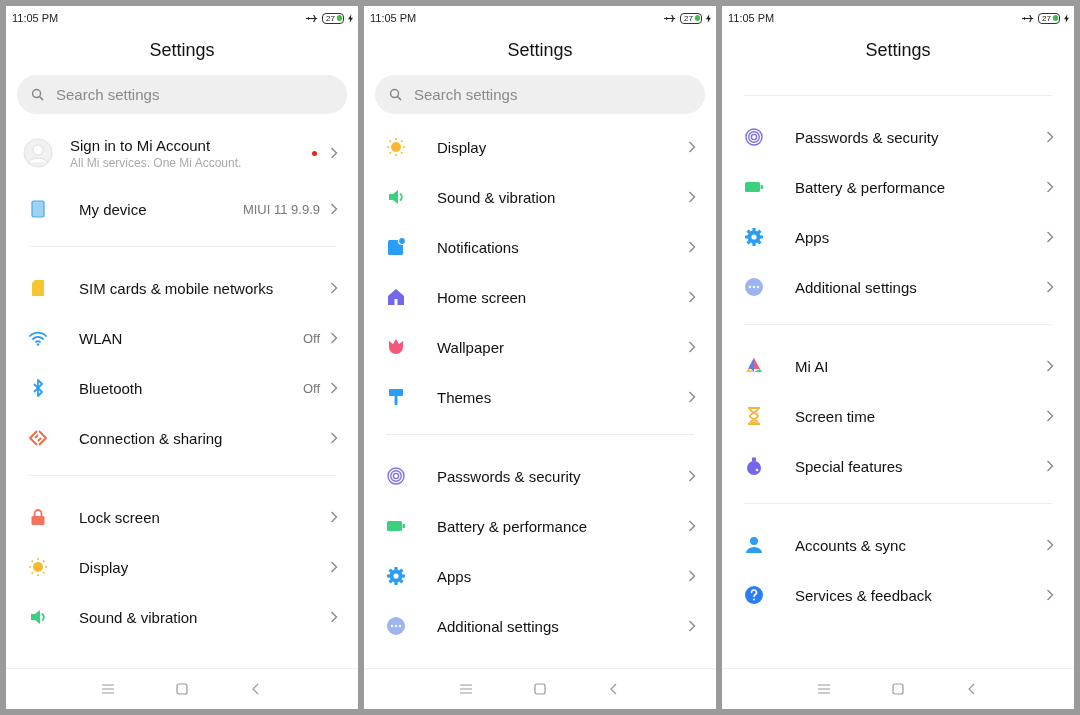  Describe the element at coordinates (540, 297) in the screenshot. I see `settings-row: Home screen` at that location.